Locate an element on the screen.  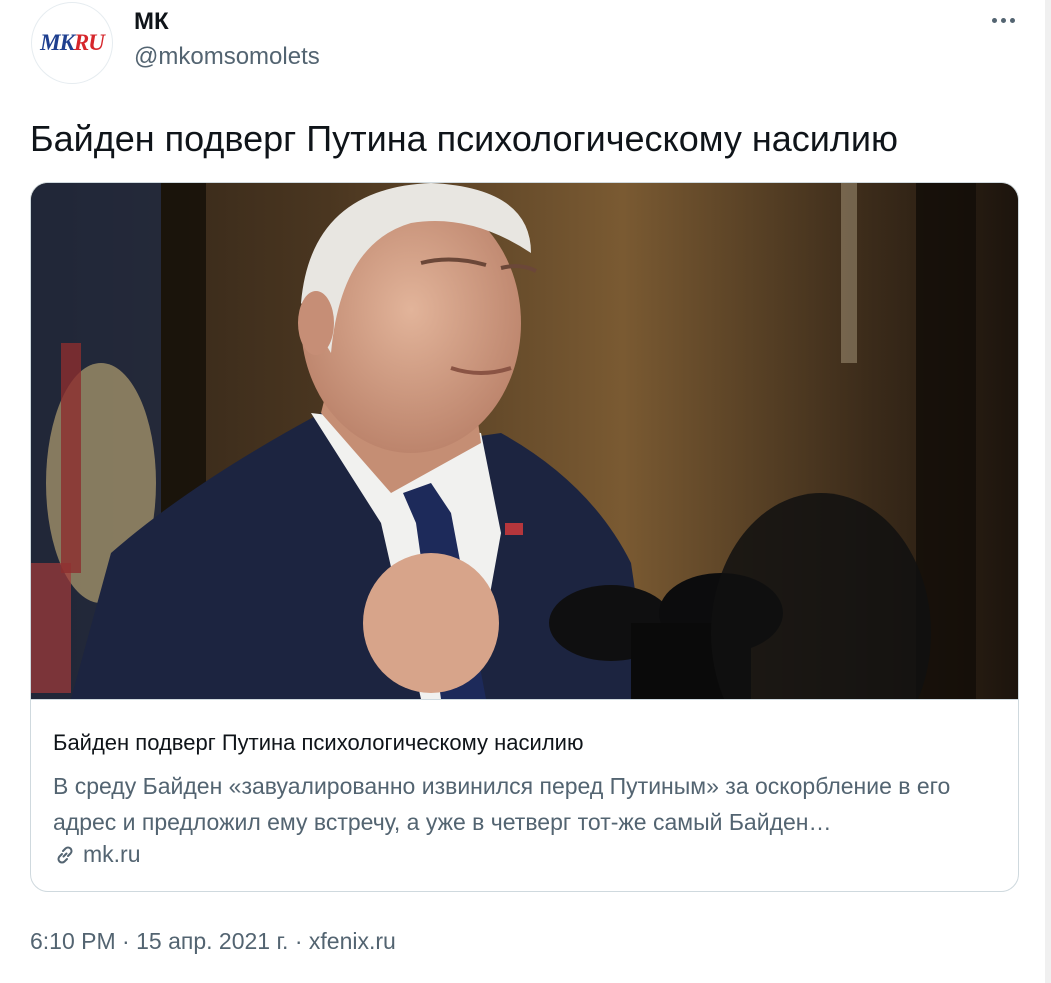
avatar: MKRU is located at coordinates (72, 43).